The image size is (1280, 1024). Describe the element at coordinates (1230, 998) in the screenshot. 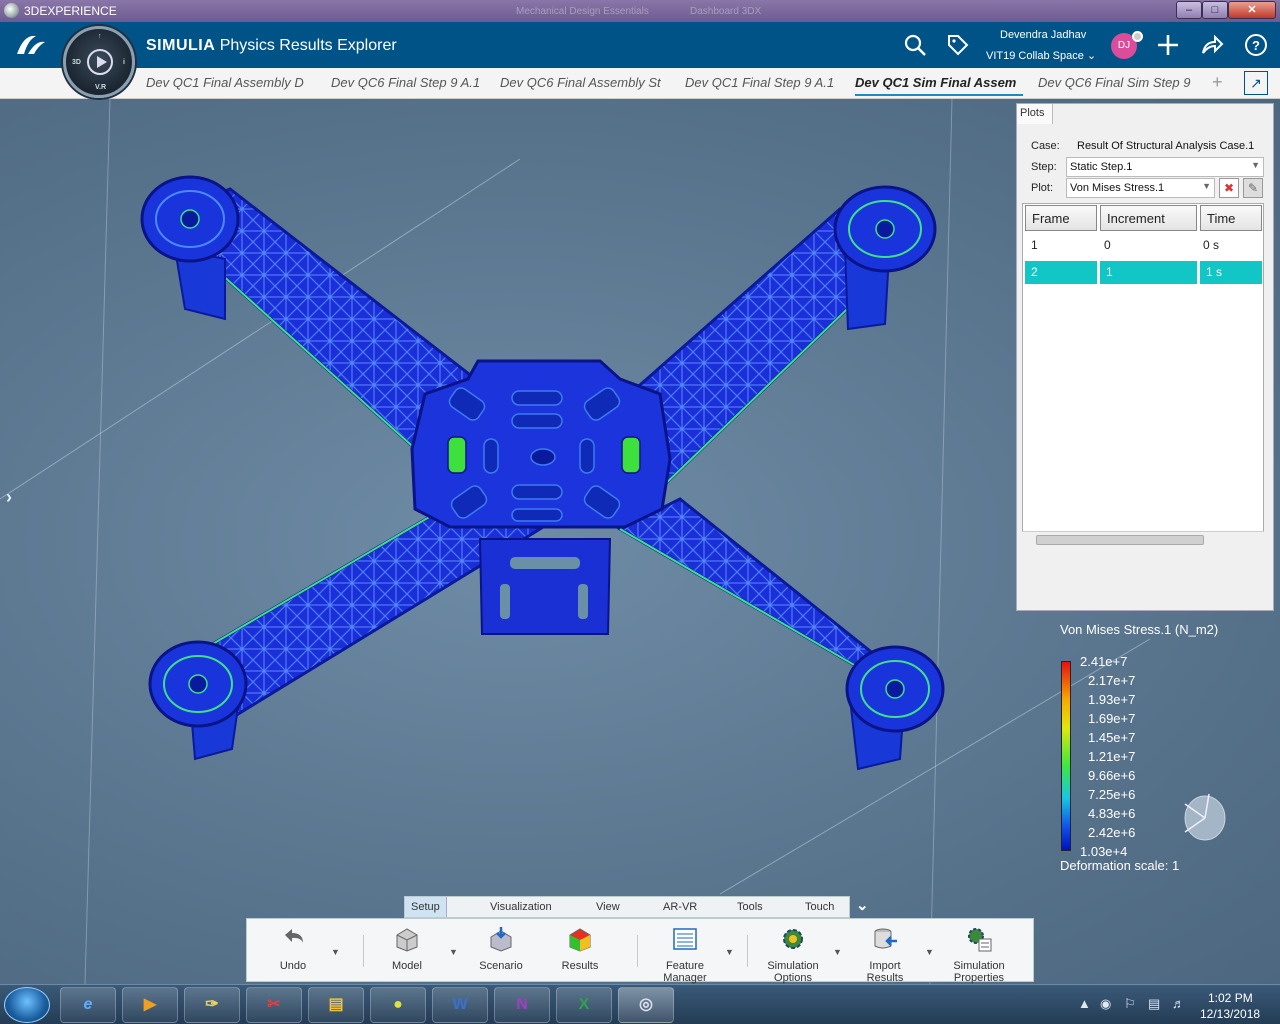

I see `clock-time: 1:02 PM` at that location.